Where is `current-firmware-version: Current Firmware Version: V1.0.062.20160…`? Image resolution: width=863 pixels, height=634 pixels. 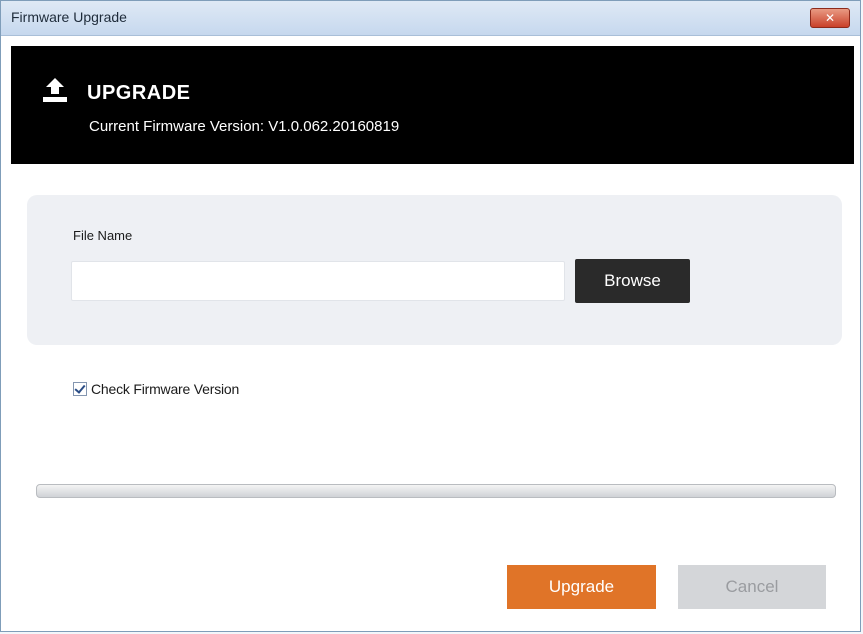
current-firmware-version: Current Firmware Version: V1.0.062.20160… is located at coordinates (244, 126).